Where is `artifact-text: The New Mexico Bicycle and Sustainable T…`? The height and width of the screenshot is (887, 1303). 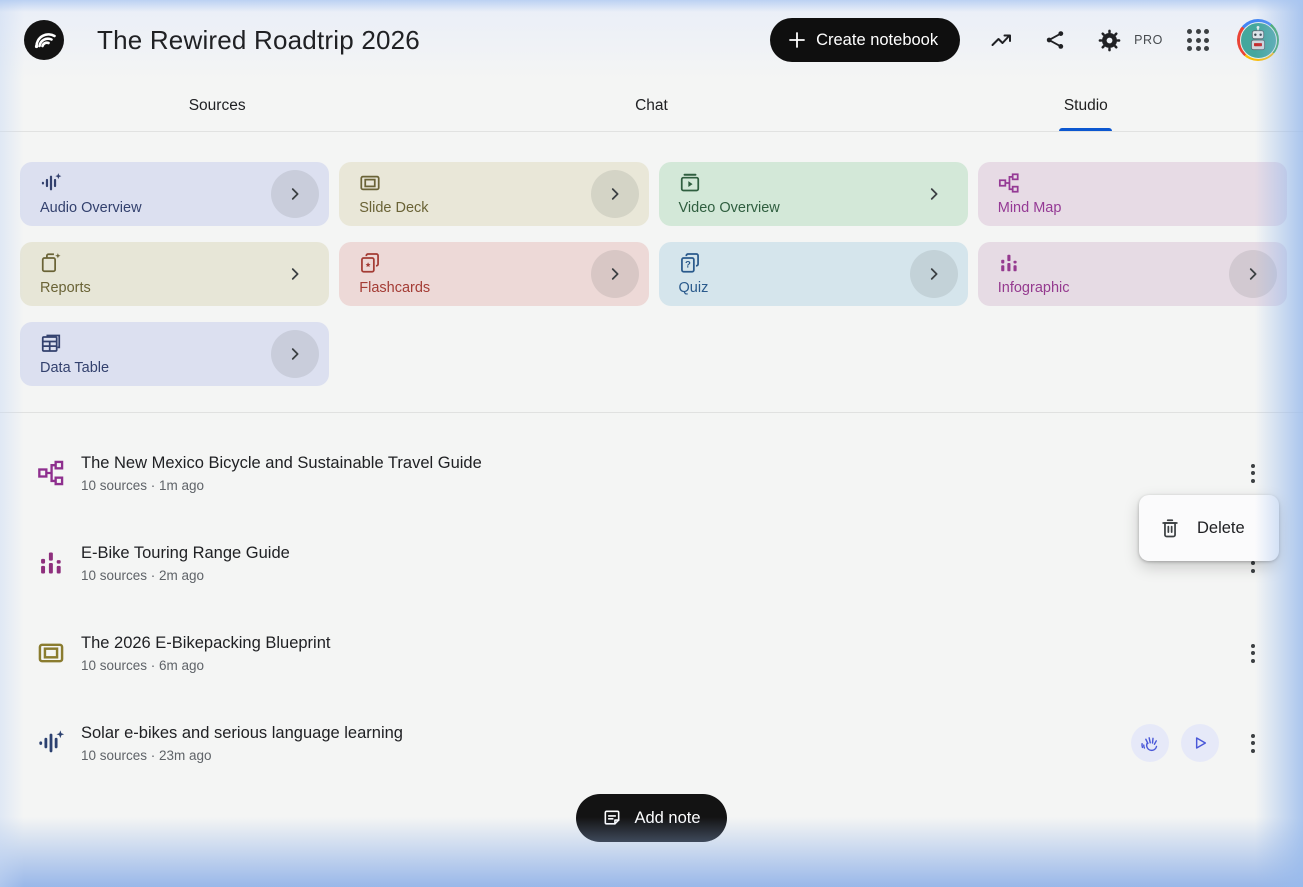
artifact-text: The New Mexico Bicycle and Sustainable T… is located at coordinates (281, 473).